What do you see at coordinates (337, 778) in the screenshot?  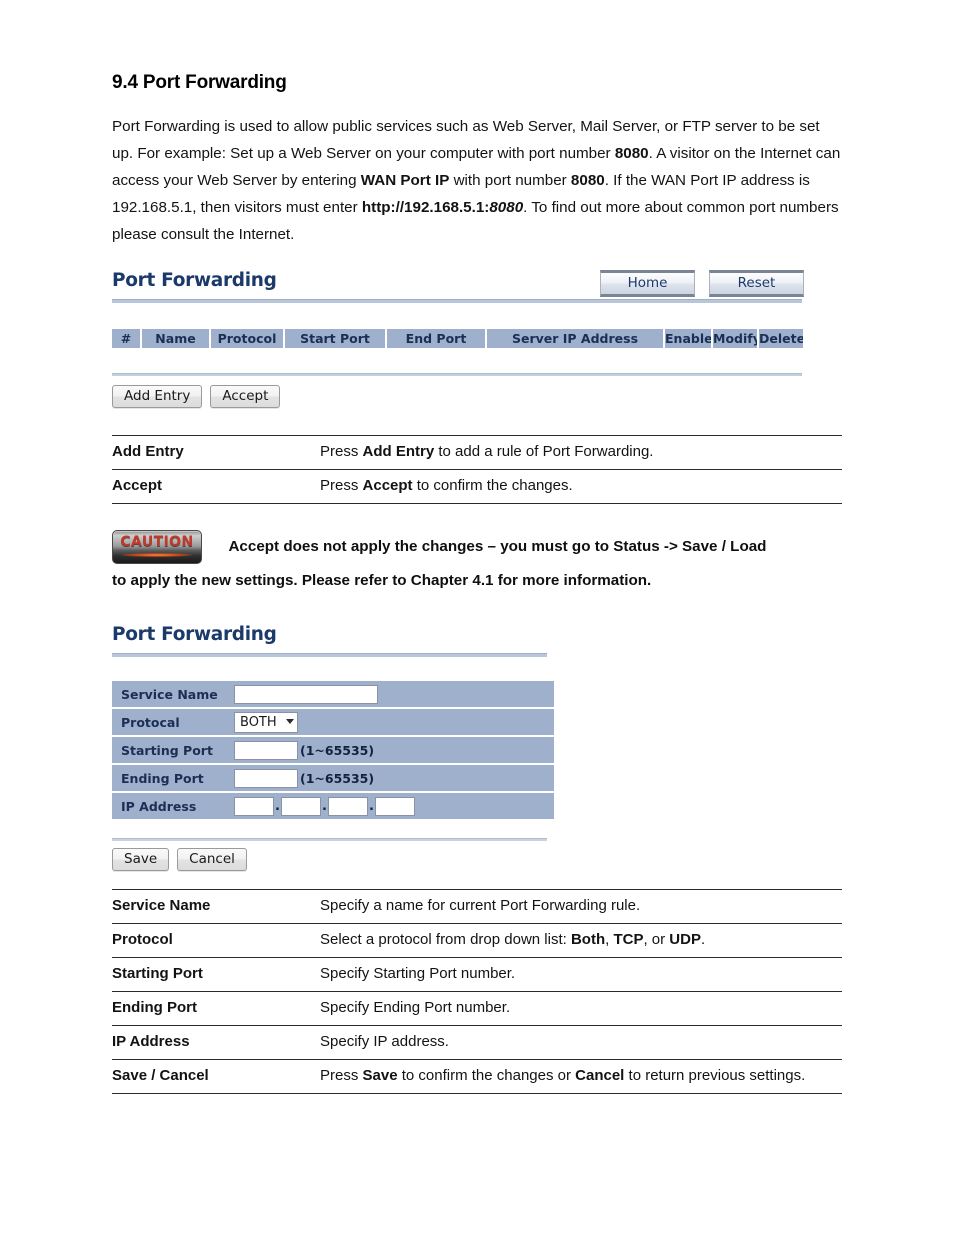 I see `ending-port-range-hint: (1~65535)` at bounding box center [337, 778].